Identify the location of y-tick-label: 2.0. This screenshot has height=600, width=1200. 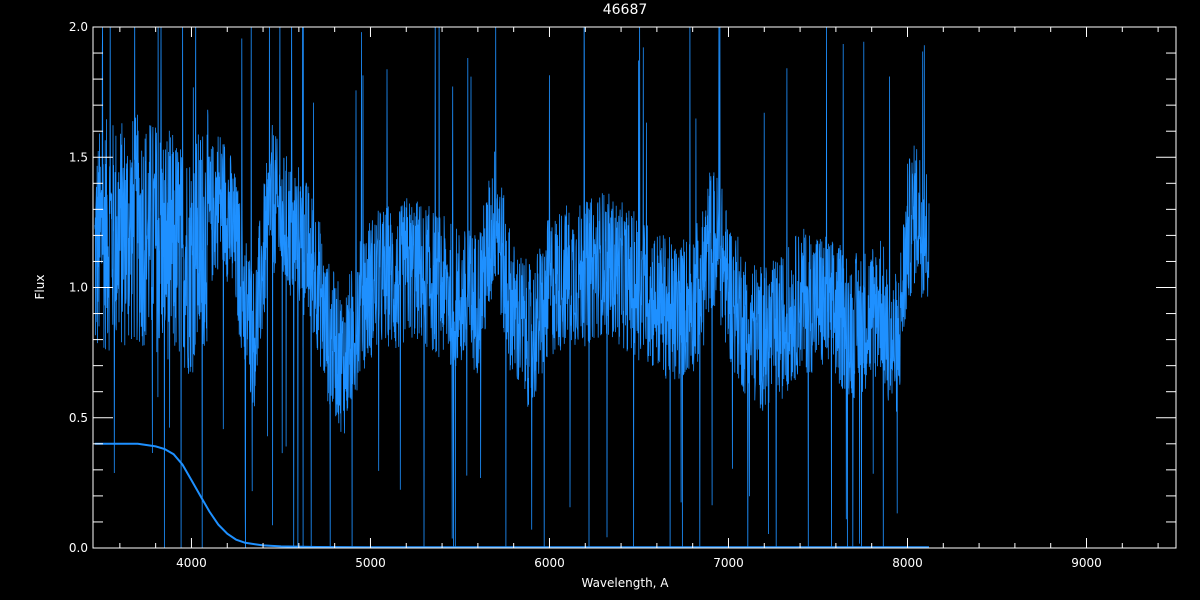
(78, 27).